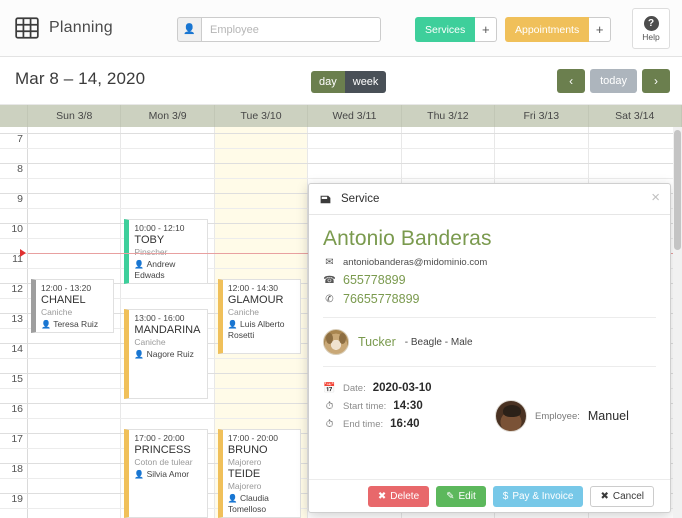  I want to click on event-pet-breed: Caniche, so click(243, 312).